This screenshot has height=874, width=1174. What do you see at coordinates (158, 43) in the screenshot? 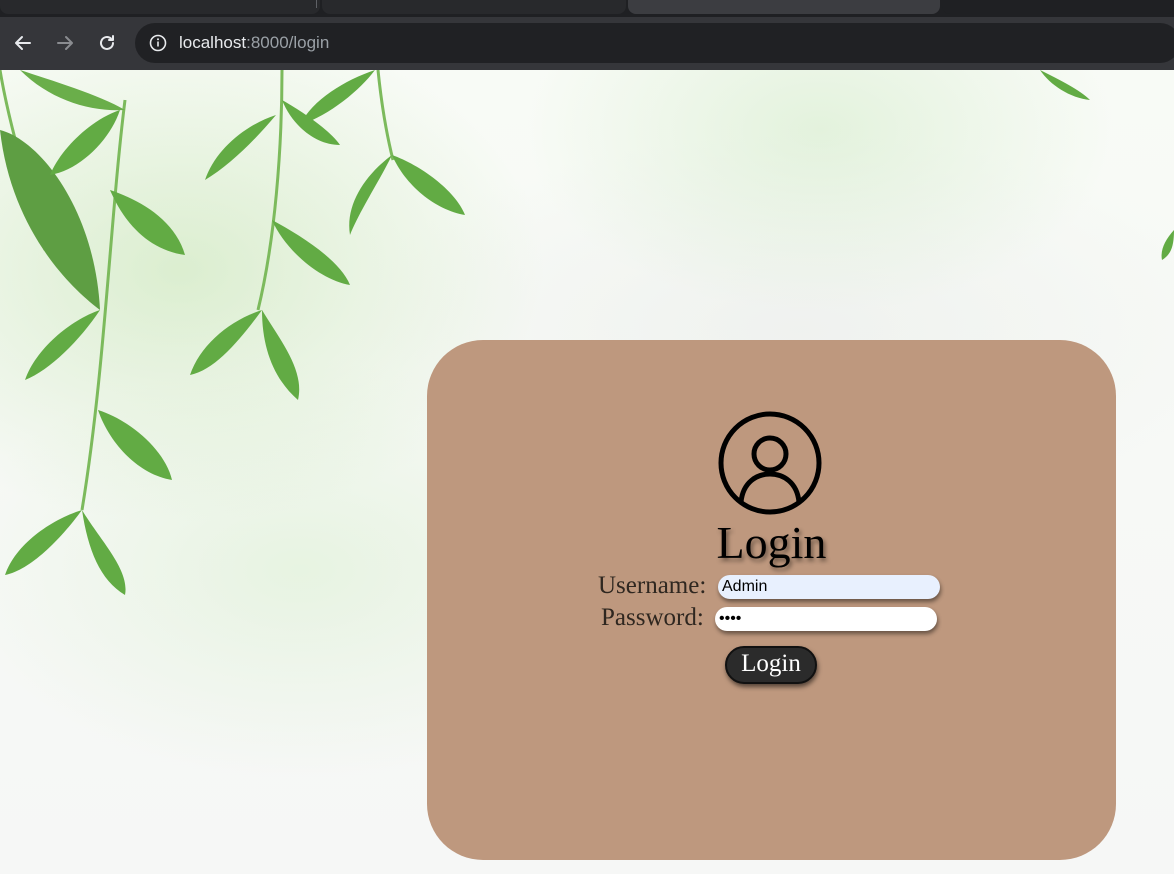
I see `info-icon` at bounding box center [158, 43].